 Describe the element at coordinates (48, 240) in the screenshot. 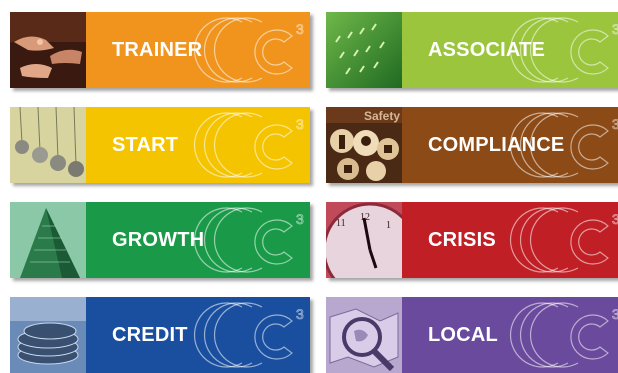

I see `thumb-skyscraper` at that location.